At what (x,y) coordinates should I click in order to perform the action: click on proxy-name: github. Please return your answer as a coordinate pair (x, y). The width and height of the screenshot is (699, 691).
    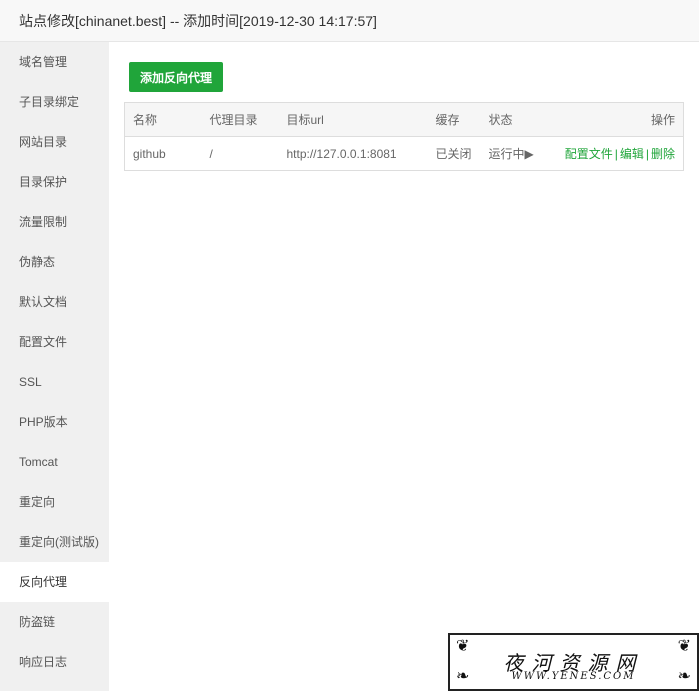
    Looking at the image, I should click on (149, 153).